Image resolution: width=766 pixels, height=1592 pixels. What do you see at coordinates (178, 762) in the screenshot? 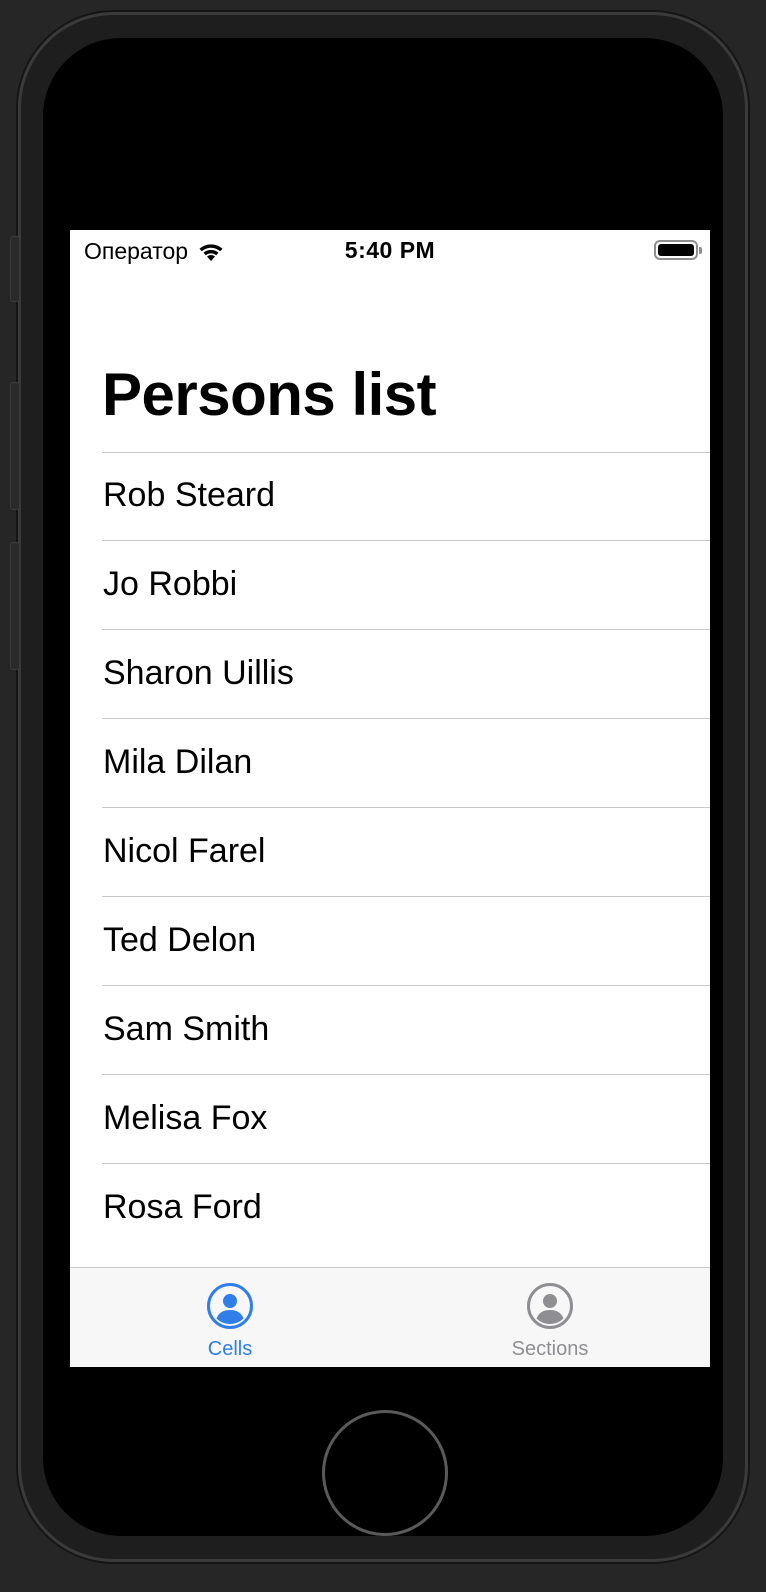
I see `person-name: Mila Dilan` at bounding box center [178, 762].